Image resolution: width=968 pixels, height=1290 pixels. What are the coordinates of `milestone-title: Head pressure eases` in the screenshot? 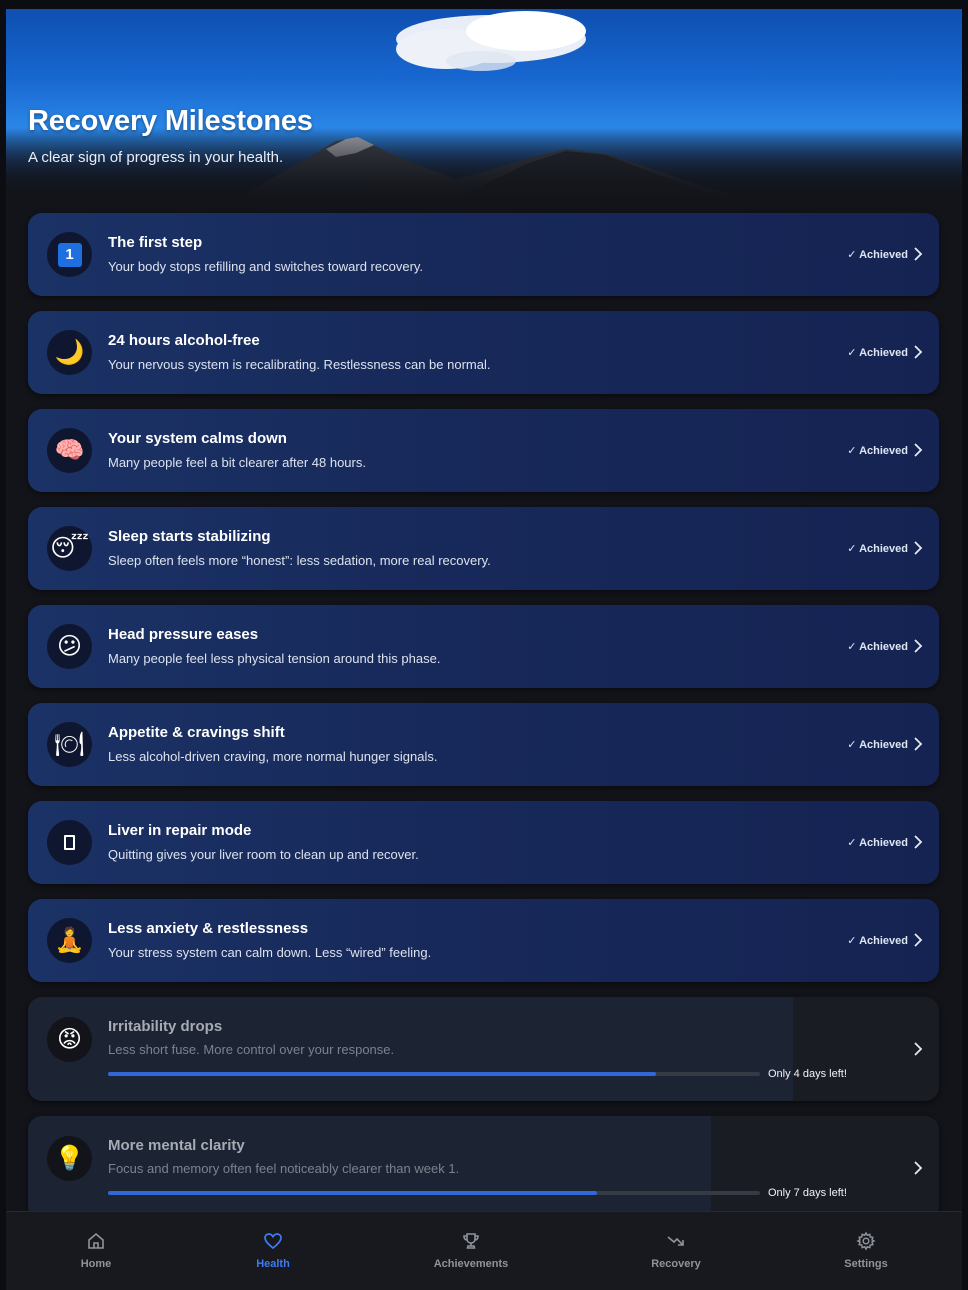 It's located at (183, 634).